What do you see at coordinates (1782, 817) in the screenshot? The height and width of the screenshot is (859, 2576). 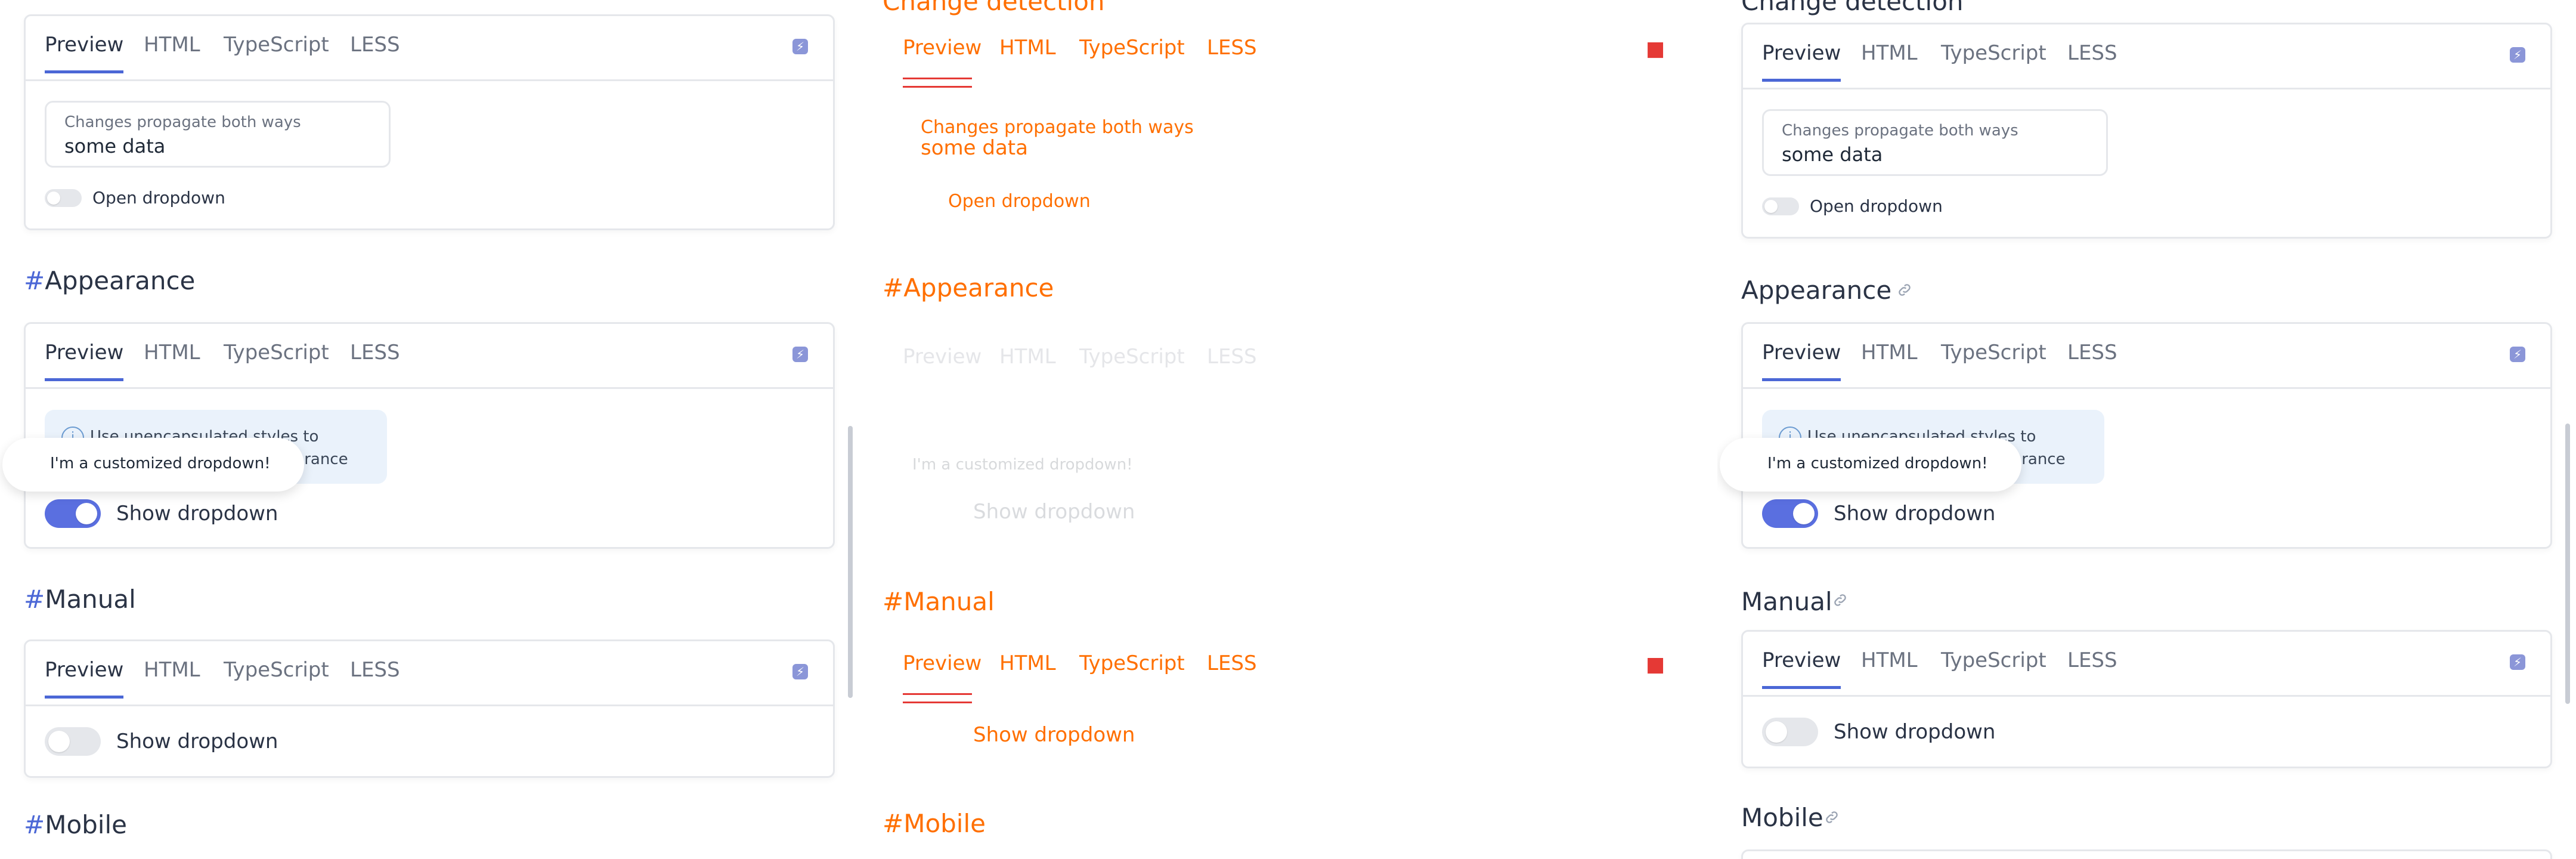 I see `section-title-mobile: Mobile` at bounding box center [1782, 817].